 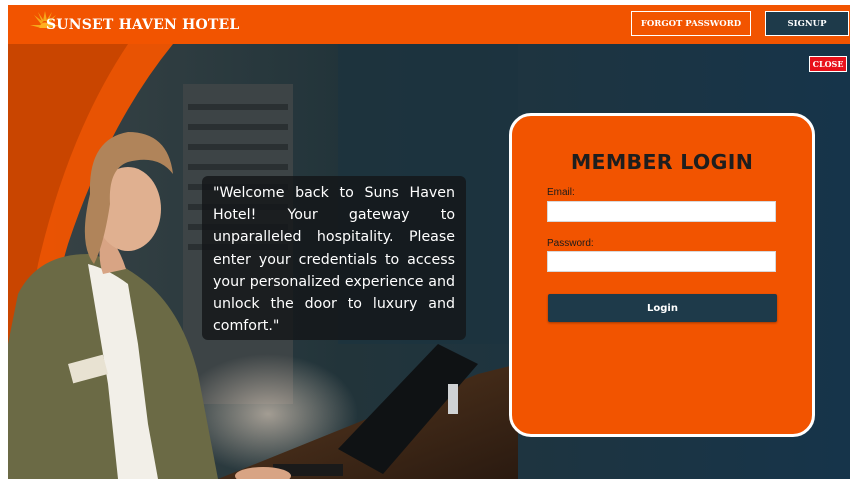 I want to click on signup-button: SIGNUP, so click(x=807, y=23).